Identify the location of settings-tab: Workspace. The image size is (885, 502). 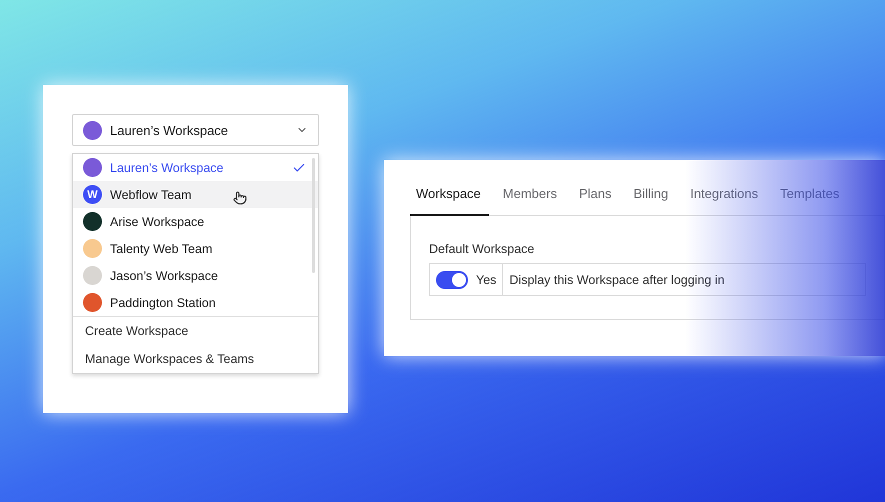
(449, 197).